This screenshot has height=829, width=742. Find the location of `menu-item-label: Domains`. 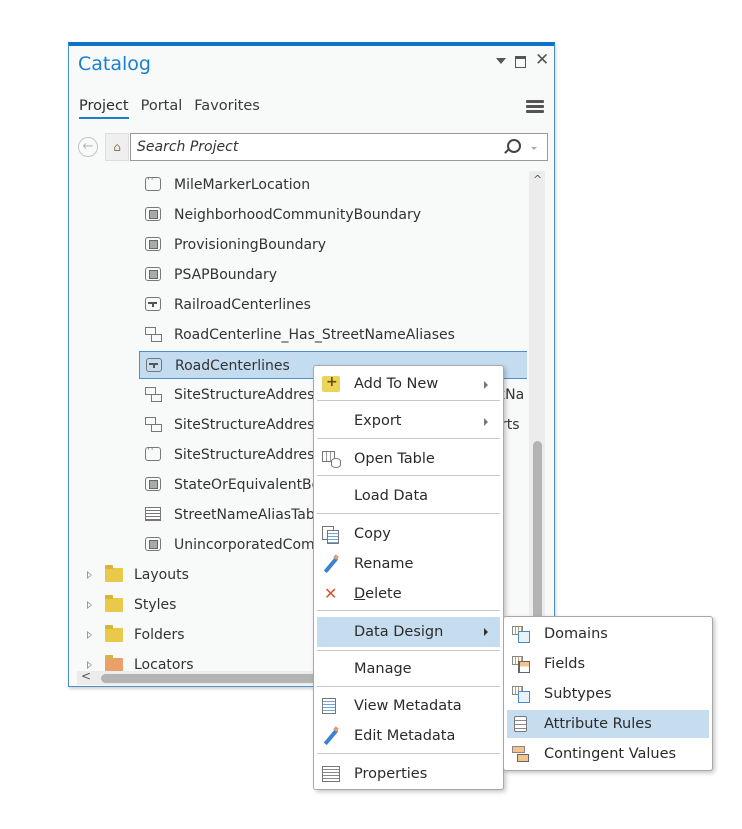

menu-item-label: Domains is located at coordinates (576, 634).